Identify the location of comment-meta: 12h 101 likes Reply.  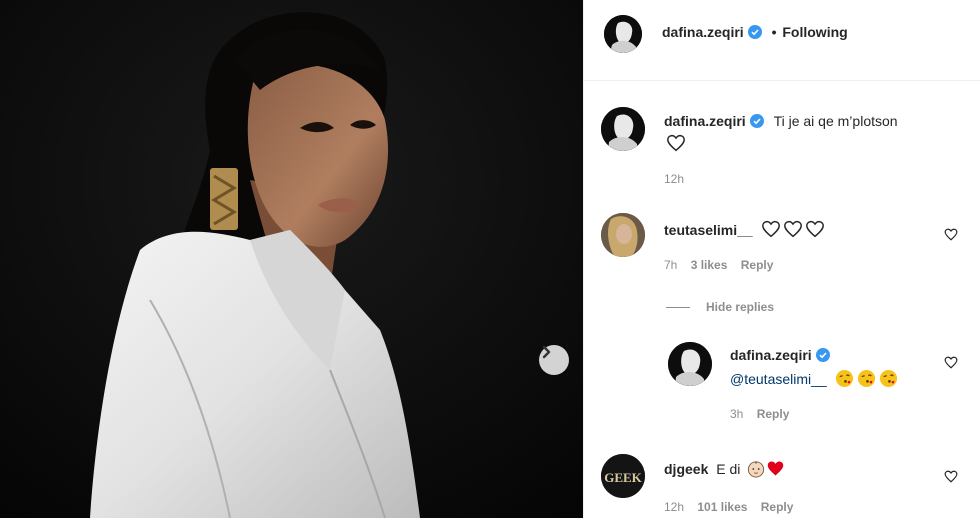
(728, 507).